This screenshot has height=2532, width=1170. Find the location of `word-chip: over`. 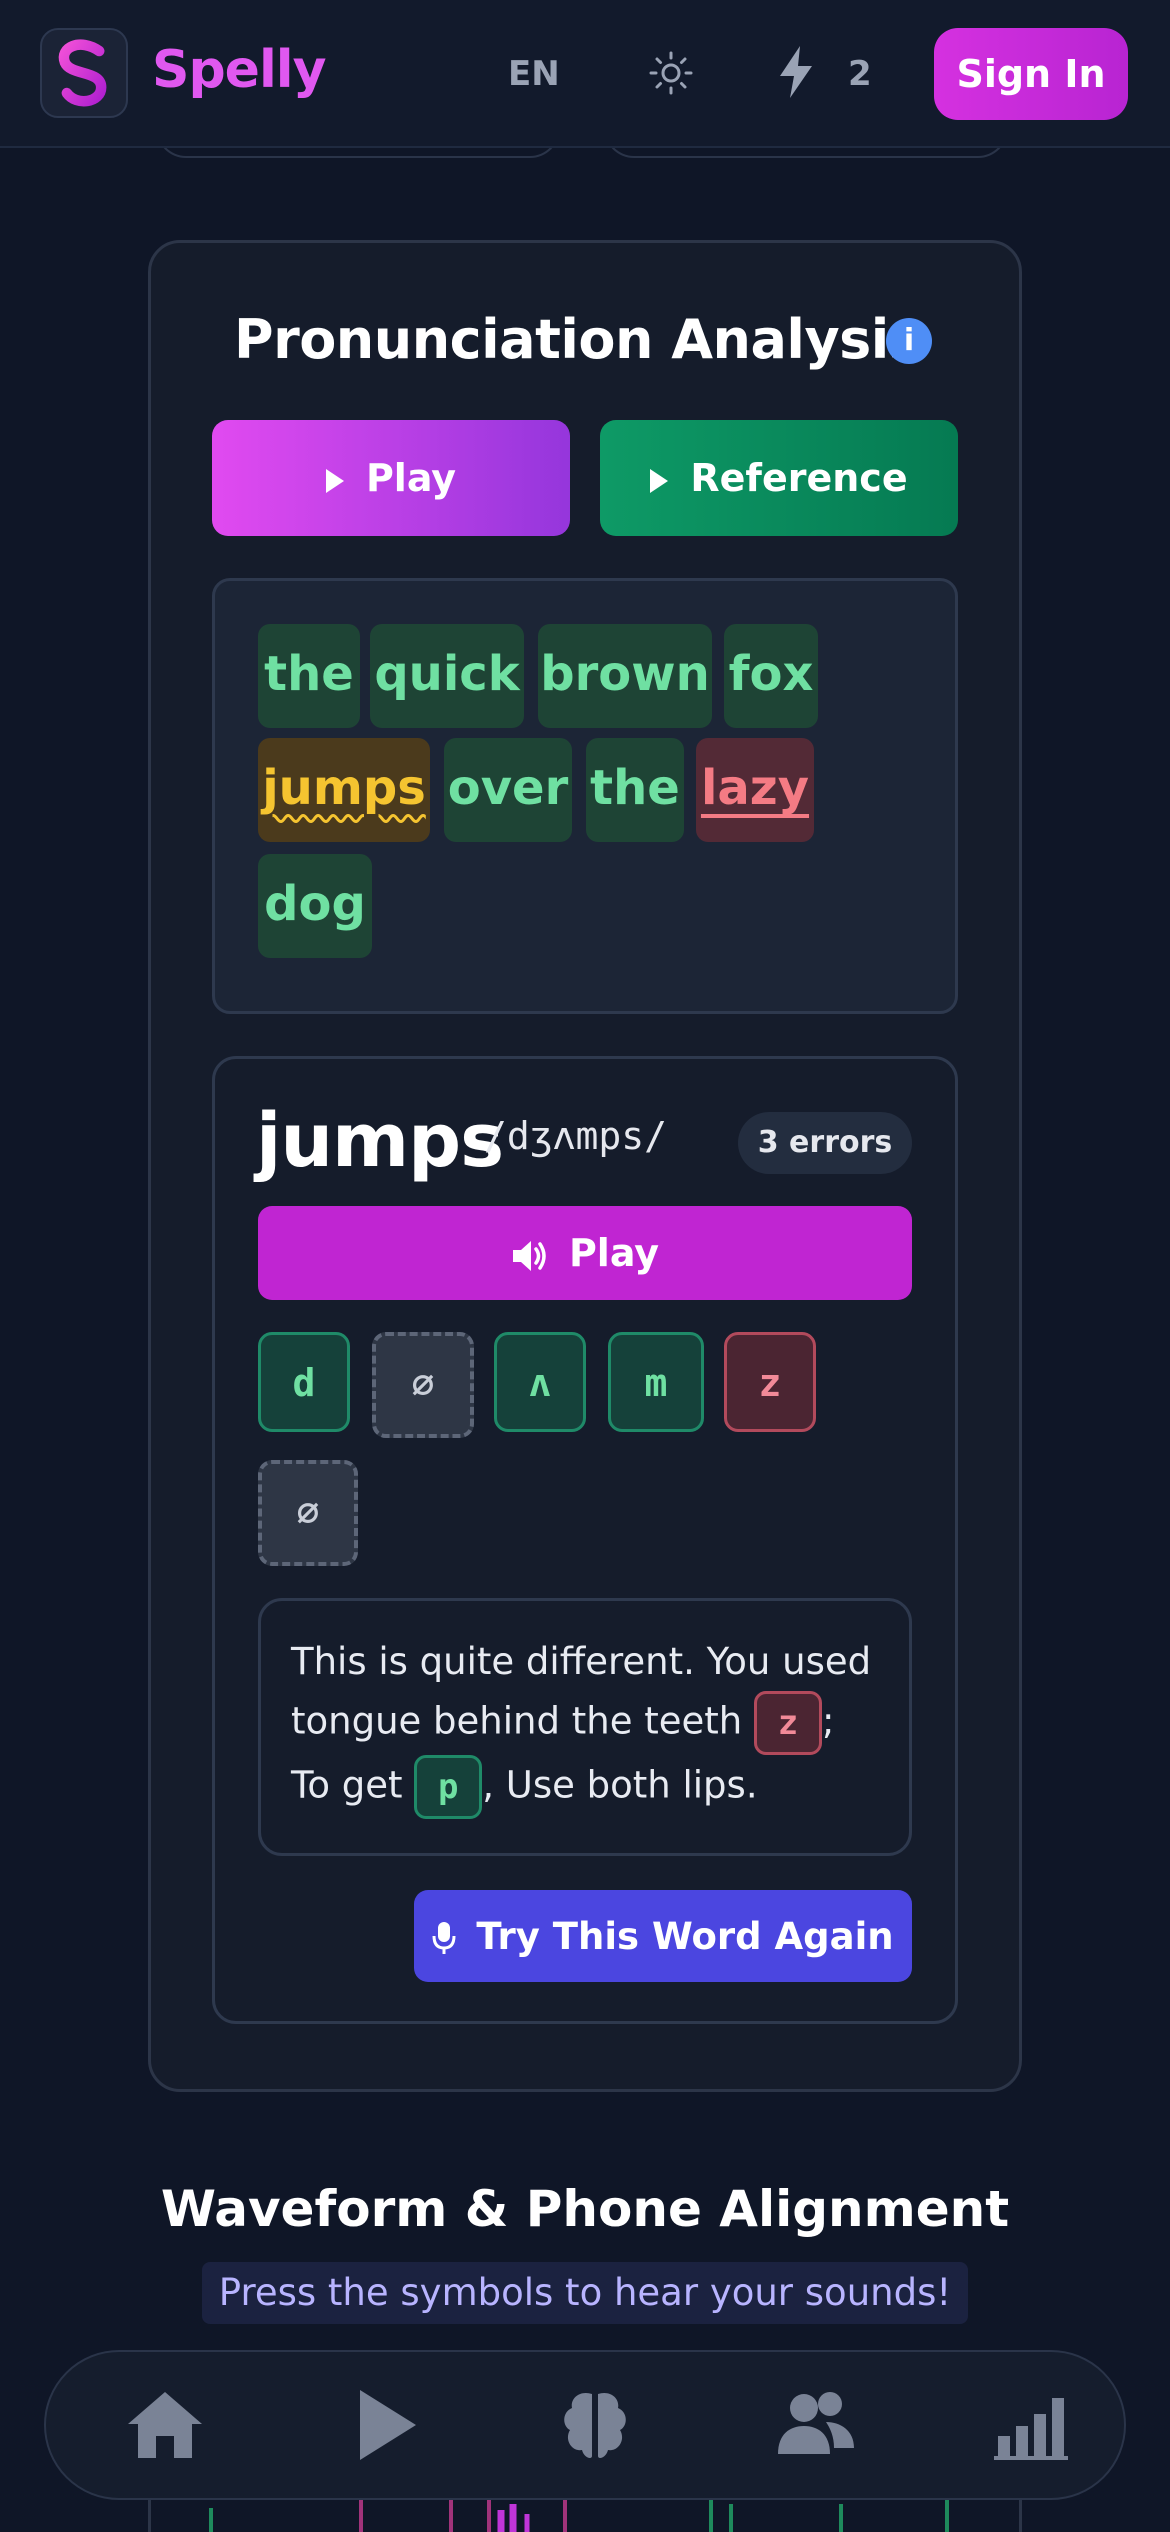

word-chip: over is located at coordinates (508, 790).